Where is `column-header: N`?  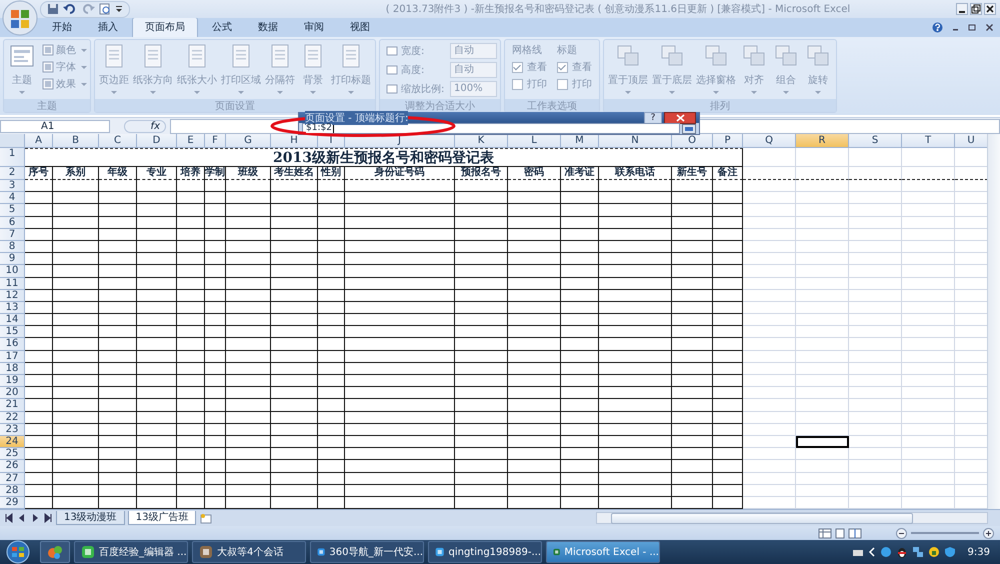
column-header: N is located at coordinates (635, 141).